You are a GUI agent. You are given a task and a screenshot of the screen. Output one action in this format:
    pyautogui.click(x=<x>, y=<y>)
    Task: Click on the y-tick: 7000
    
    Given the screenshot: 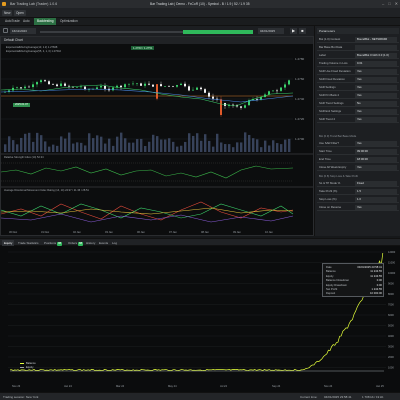 What is the action you would take?
    pyautogui.click(x=391, y=305)
    